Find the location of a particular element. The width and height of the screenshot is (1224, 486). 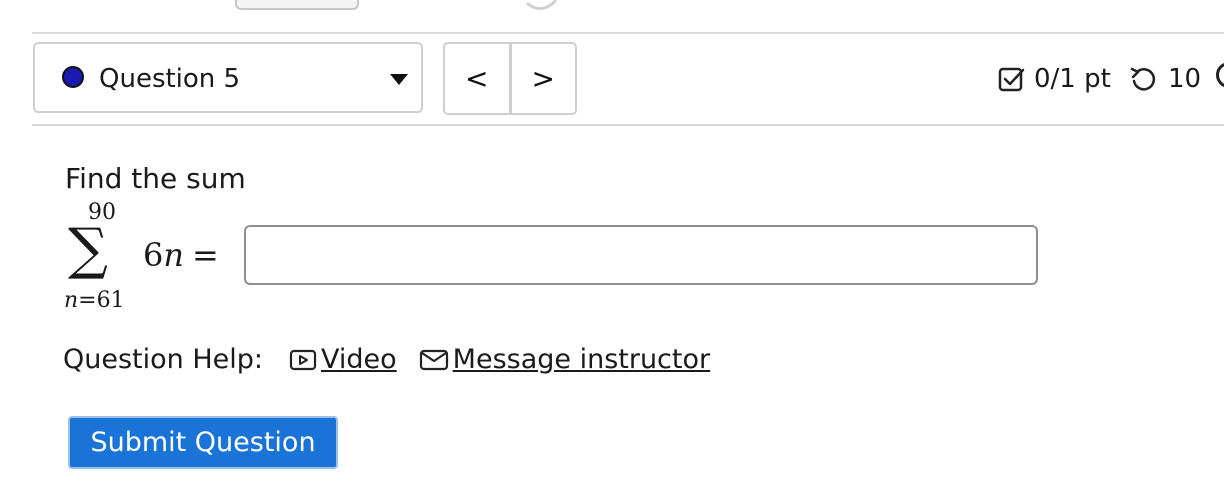

header-divider-top is located at coordinates (628, 33).